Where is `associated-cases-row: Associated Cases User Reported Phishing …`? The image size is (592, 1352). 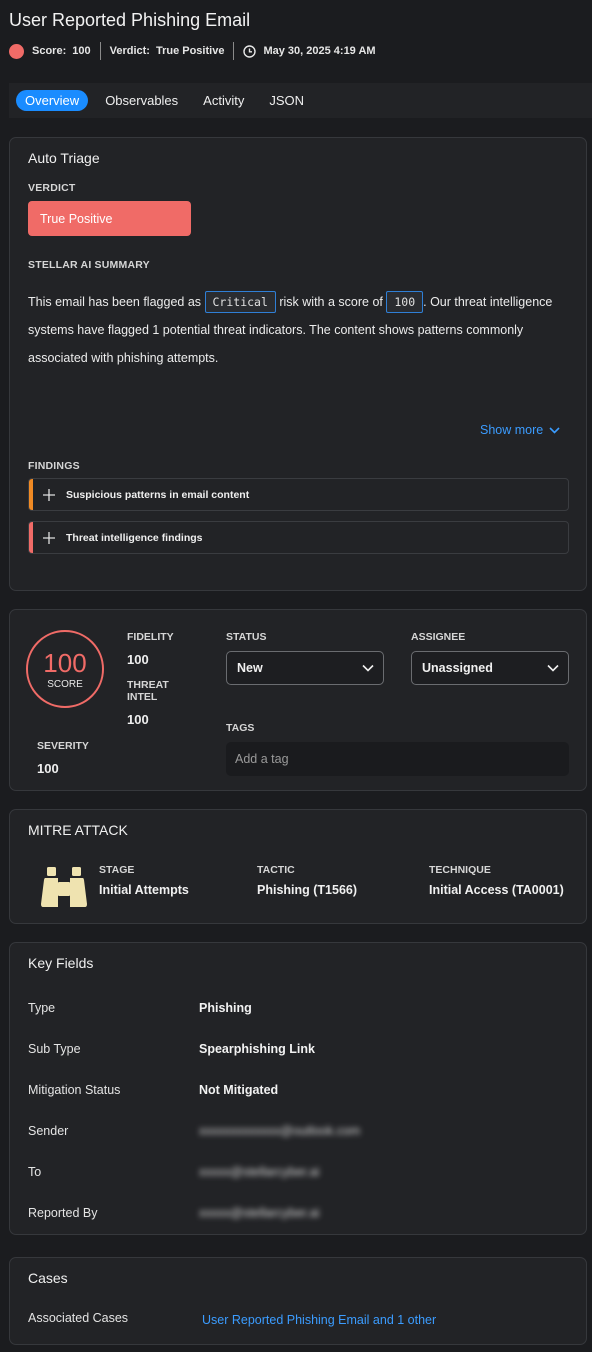
associated-cases-row: Associated Cases User Reported Phishing … is located at coordinates (298, 1319).